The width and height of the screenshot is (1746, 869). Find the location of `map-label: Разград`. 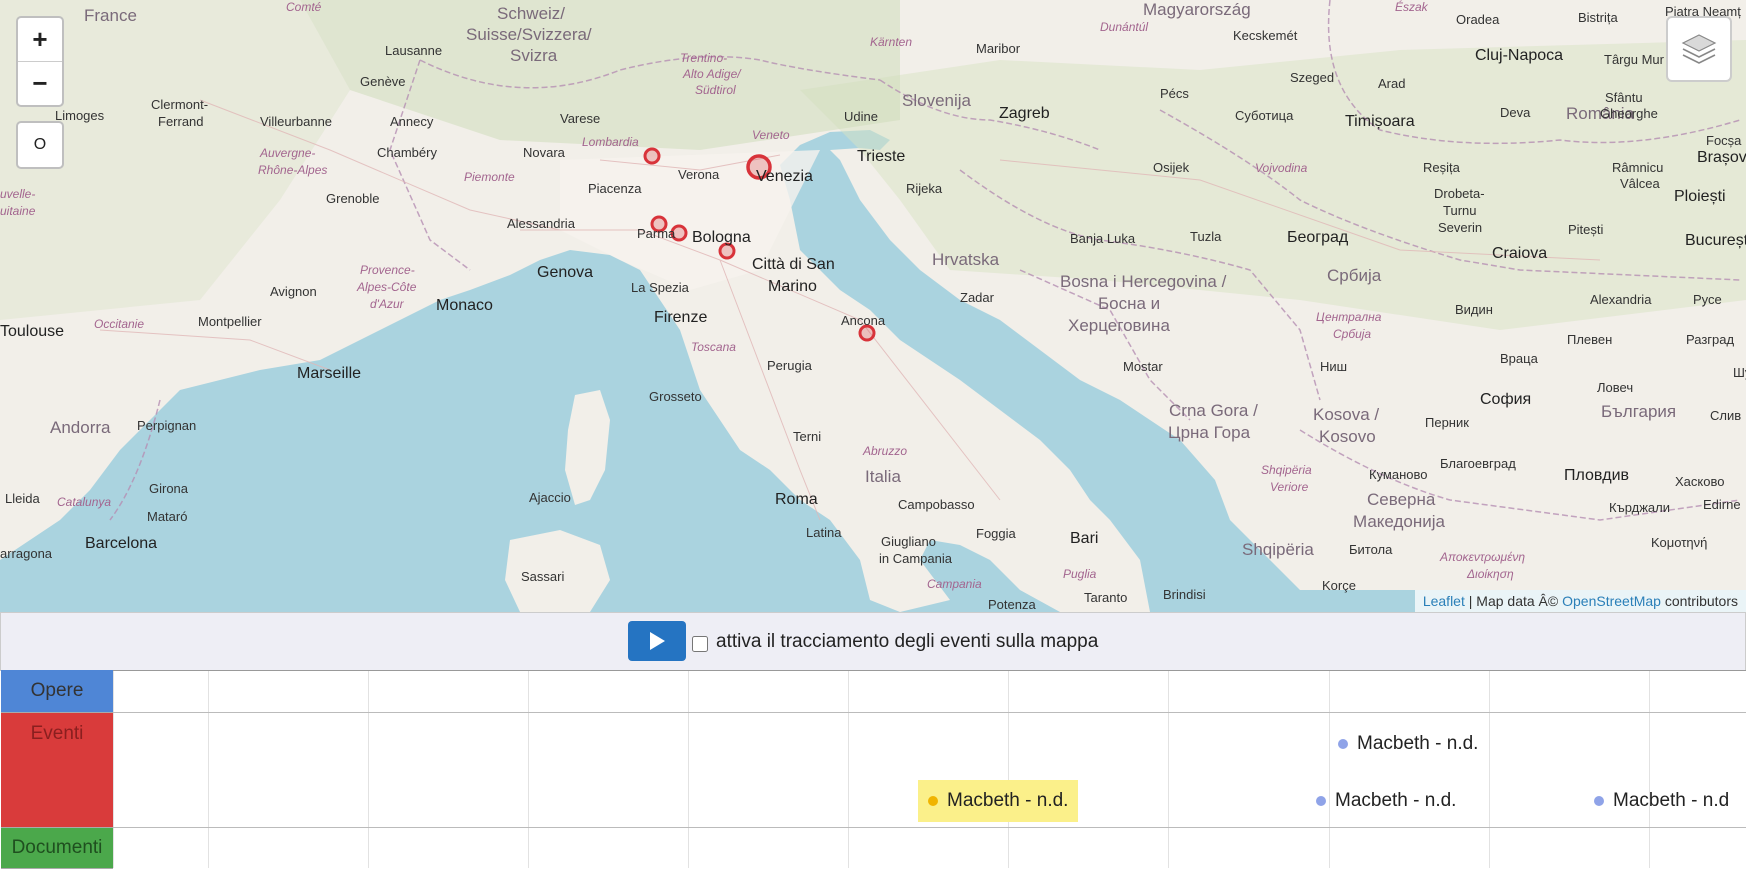

map-label: Разград is located at coordinates (1710, 339).